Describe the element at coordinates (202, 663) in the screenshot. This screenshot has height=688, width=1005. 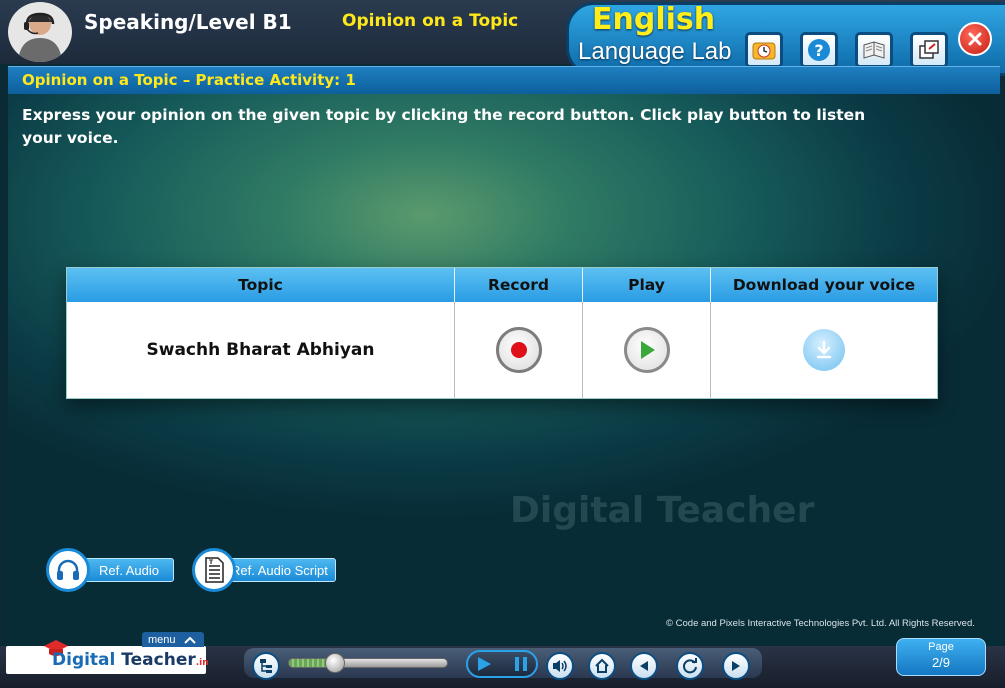
I see `logo-suffix: .in` at that location.